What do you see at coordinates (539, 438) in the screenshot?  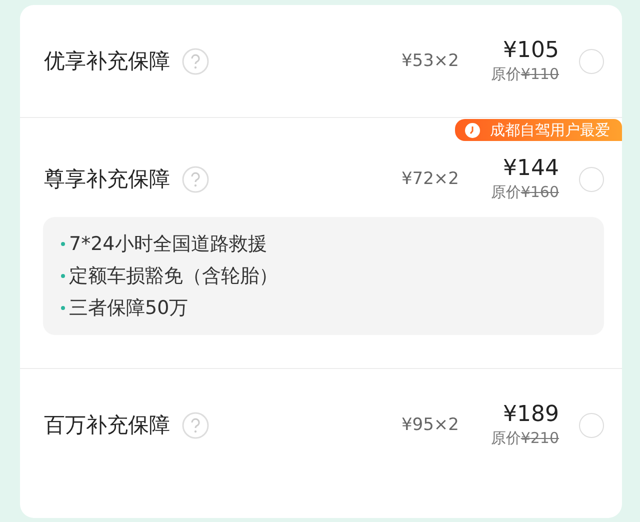 I see `original-price: ¥210` at bounding box center [539, 438].